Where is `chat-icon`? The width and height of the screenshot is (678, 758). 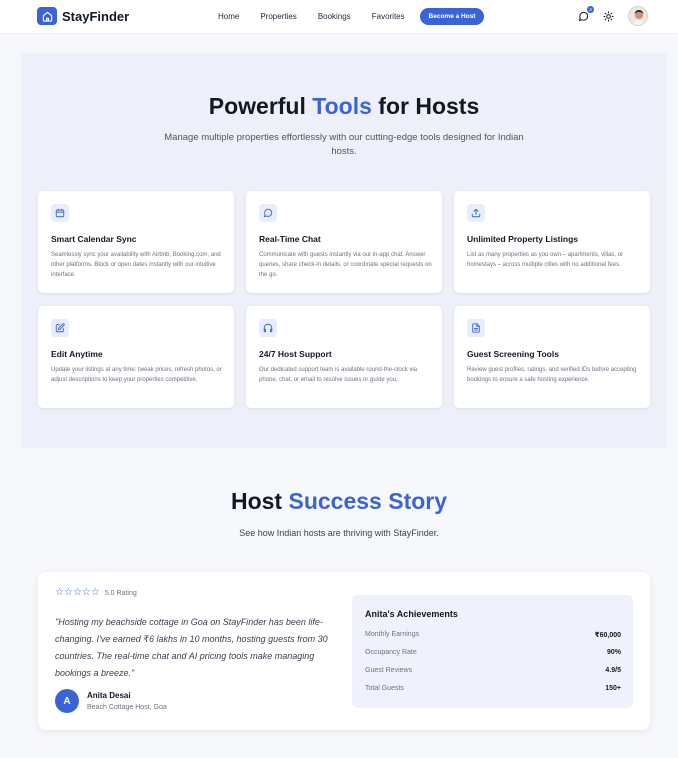 chat-icon is located at coordinates (268, 213).